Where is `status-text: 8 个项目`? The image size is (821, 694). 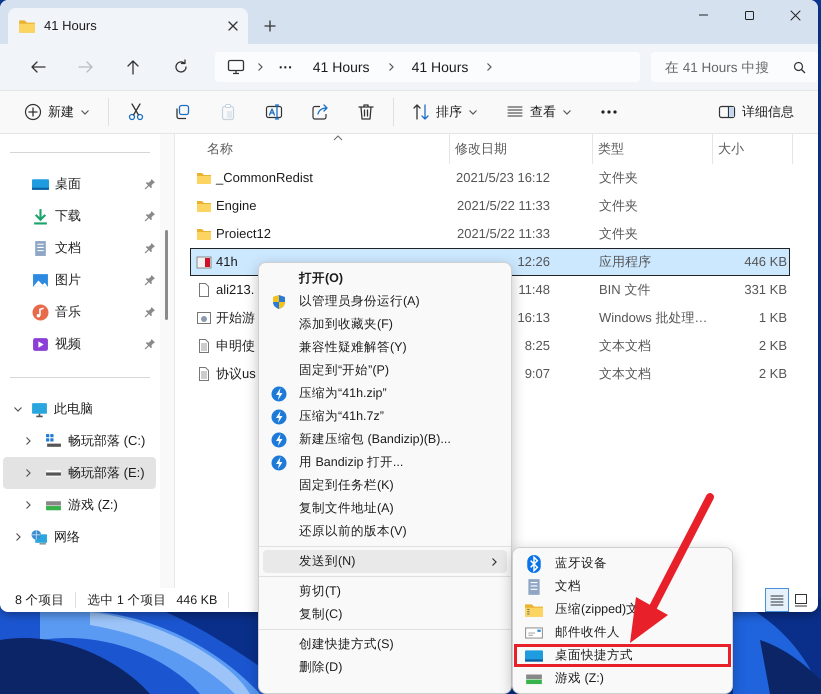 status-text: 8 个项目 is located at coordinates (39, 600).